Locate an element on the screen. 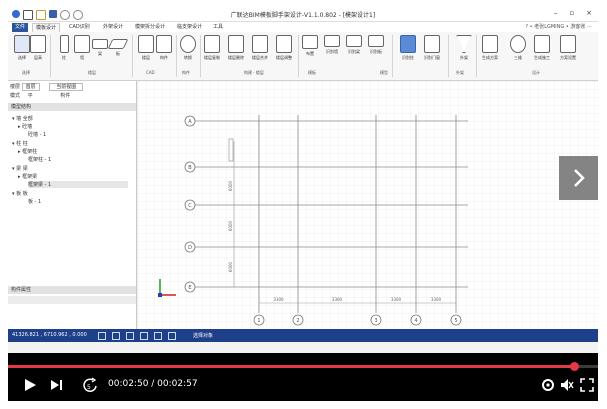  next-video-button is located at coordinates (578, 178).